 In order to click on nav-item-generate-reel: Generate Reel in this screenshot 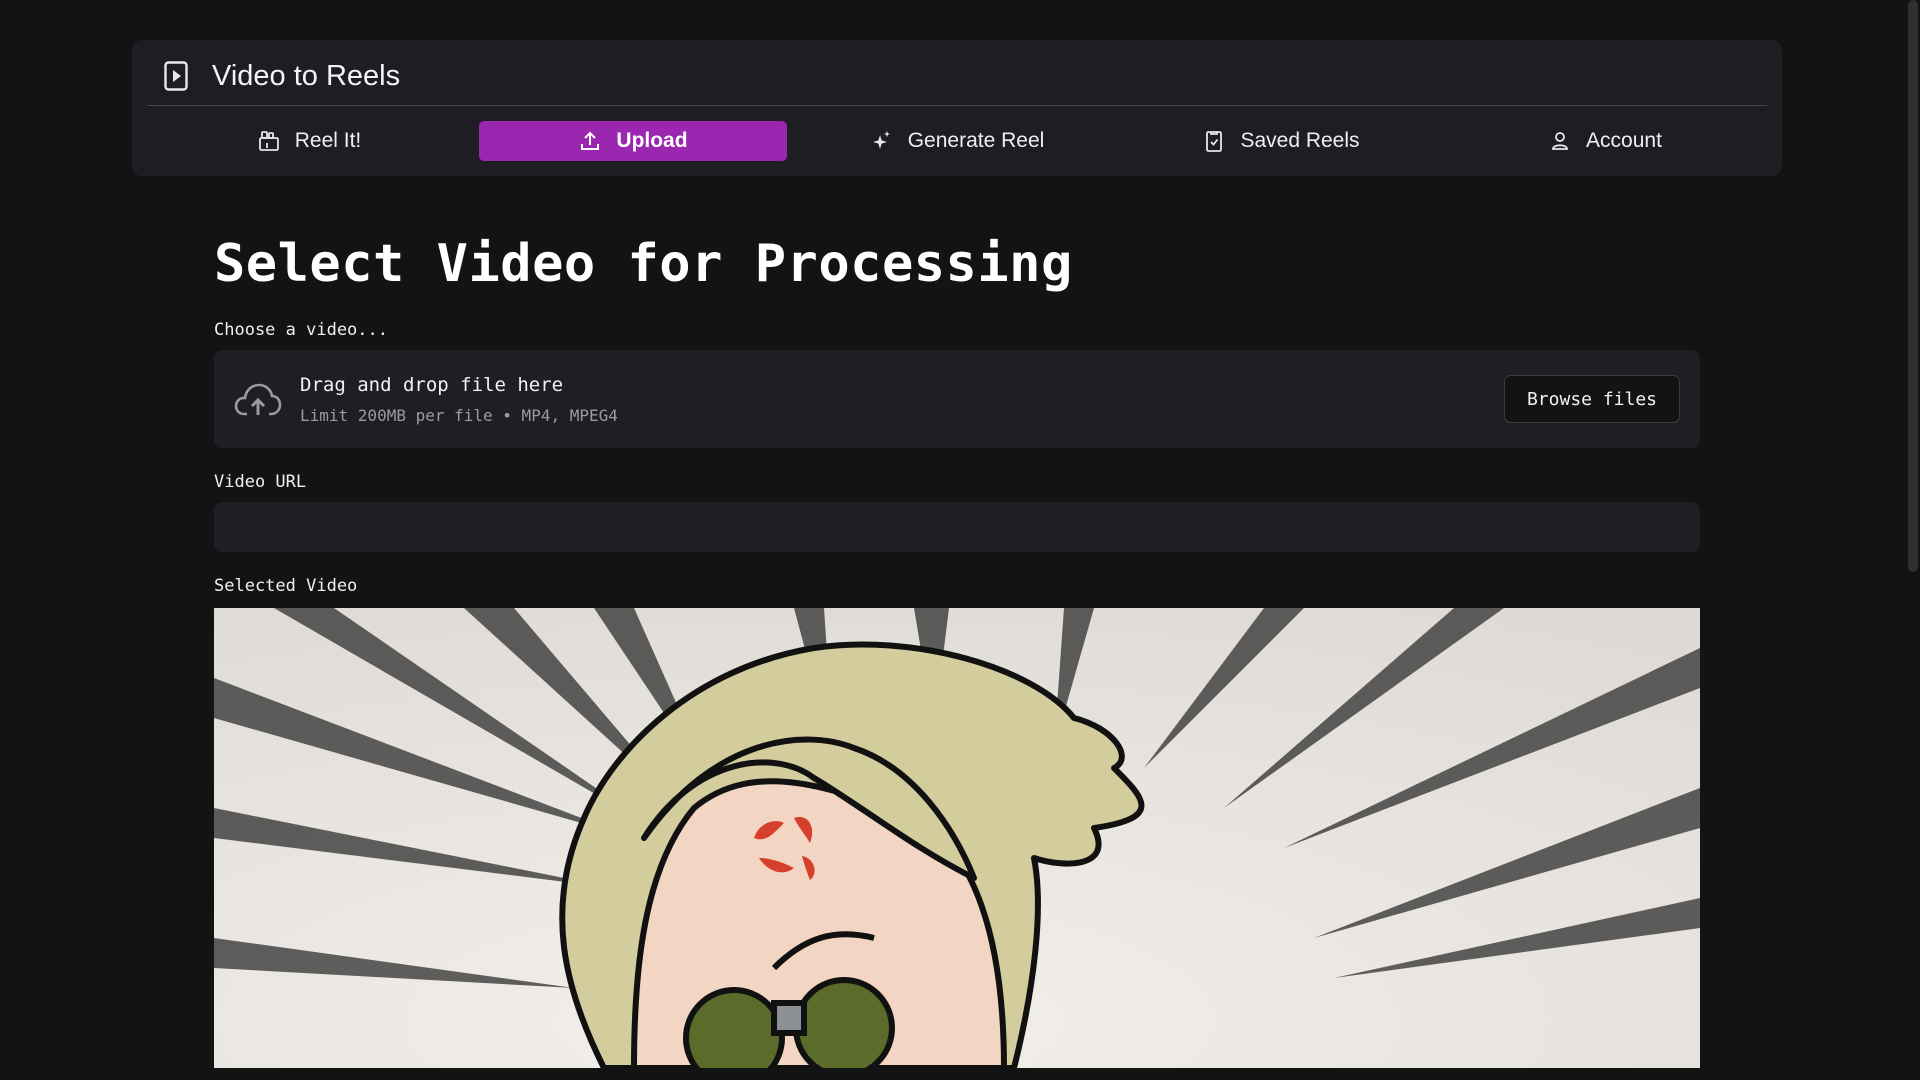, I will do `click(957, 141)`.